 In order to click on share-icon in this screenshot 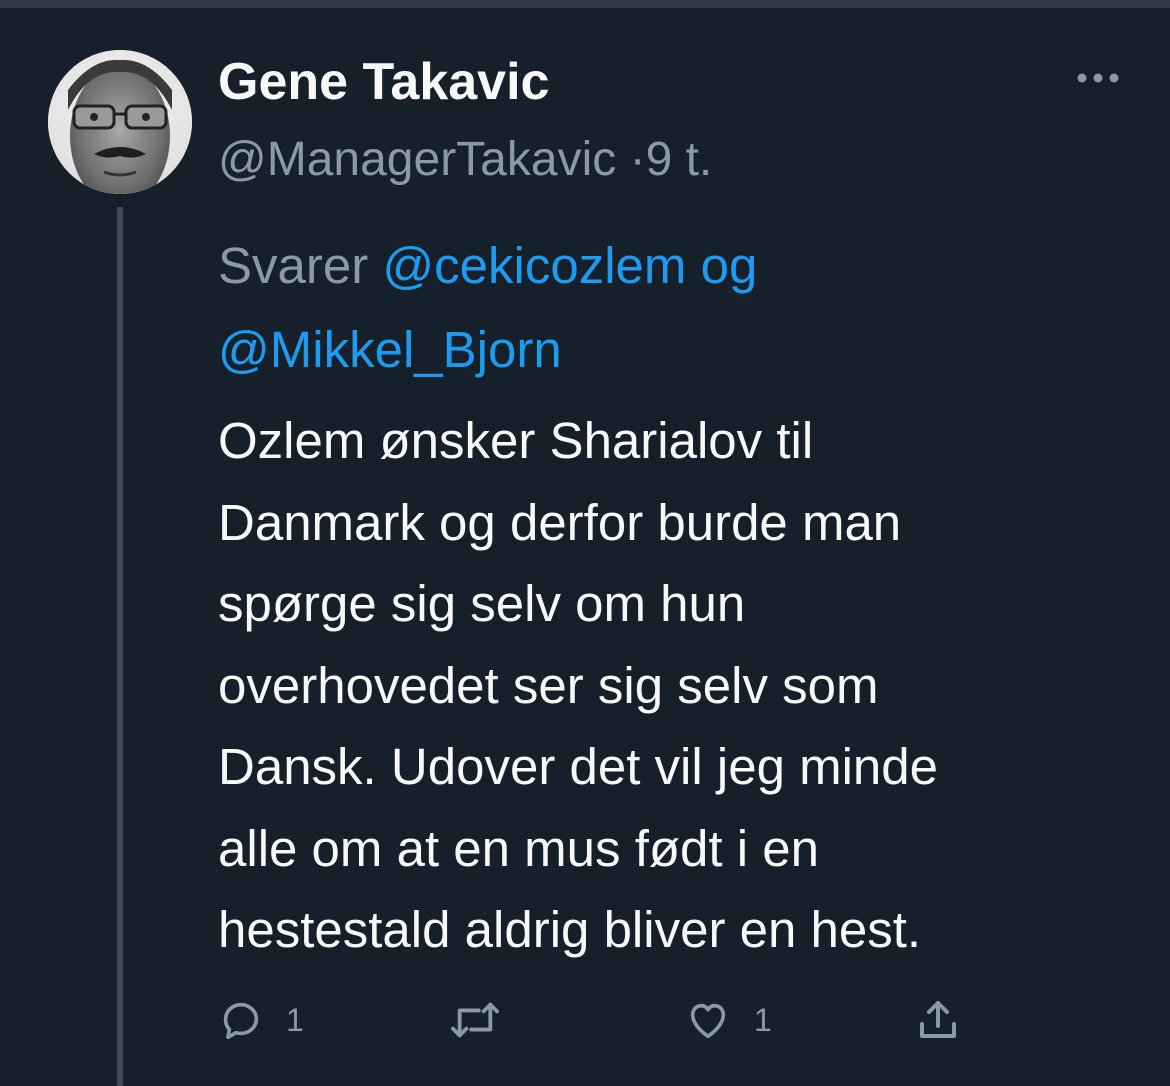, I will do `click(938, 1019)`.